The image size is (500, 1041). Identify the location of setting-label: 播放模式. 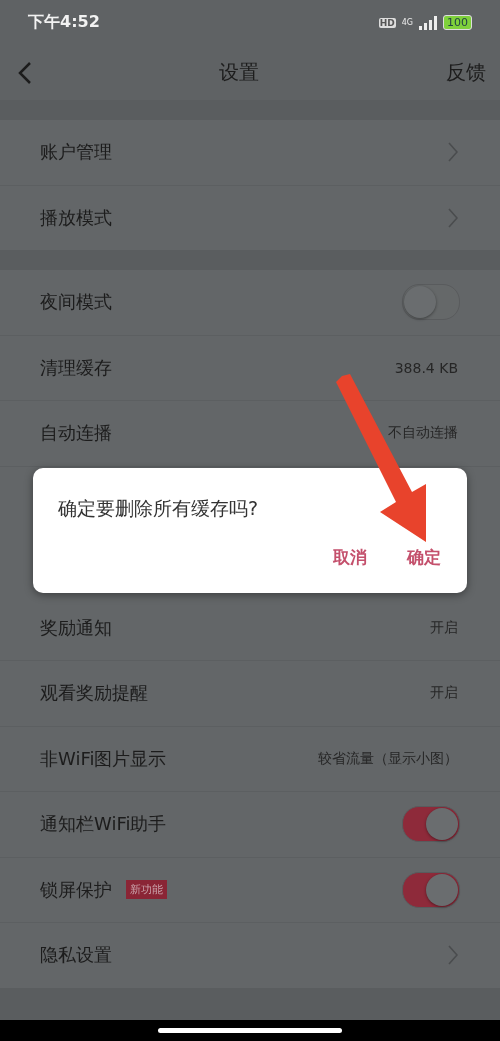
(76, 217).